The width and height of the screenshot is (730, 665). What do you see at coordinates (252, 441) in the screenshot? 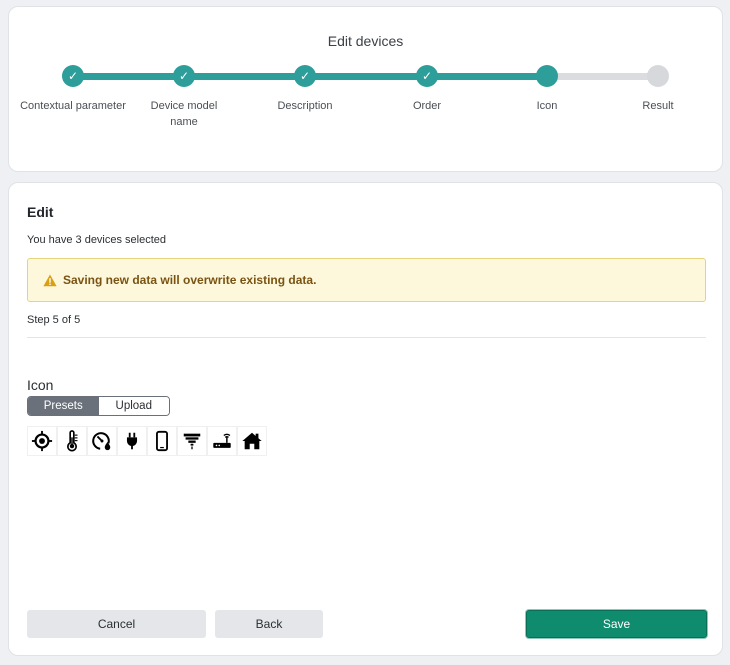
I see `home-icon` at bounding box center [252, 441].